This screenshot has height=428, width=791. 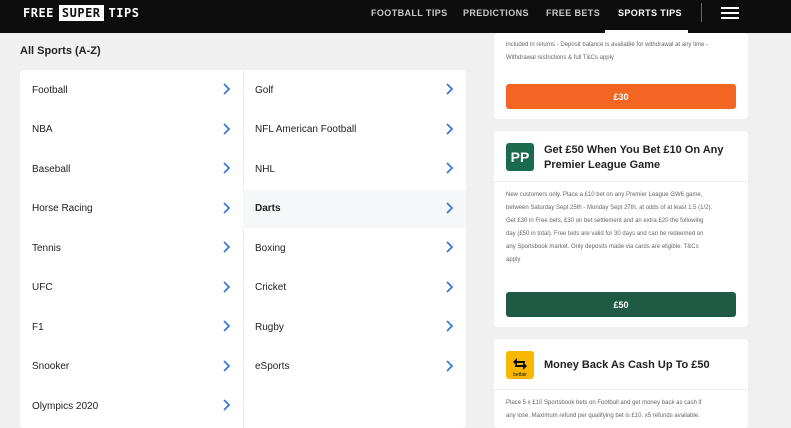 I want to click on brand-letters: PP, so click(x=520, y=157).